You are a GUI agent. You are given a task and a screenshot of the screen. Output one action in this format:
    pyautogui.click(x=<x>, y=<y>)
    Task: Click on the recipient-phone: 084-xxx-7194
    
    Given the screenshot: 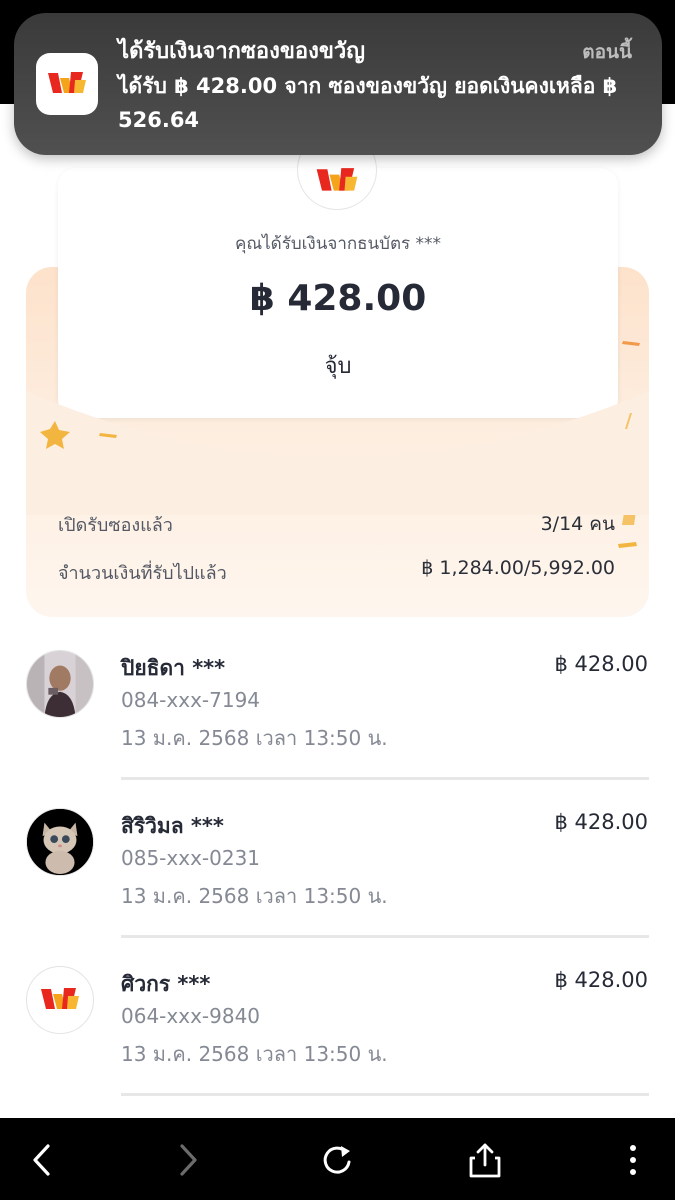 What is the action you would take?
    pyautogui.click(x=191, y=700)
    